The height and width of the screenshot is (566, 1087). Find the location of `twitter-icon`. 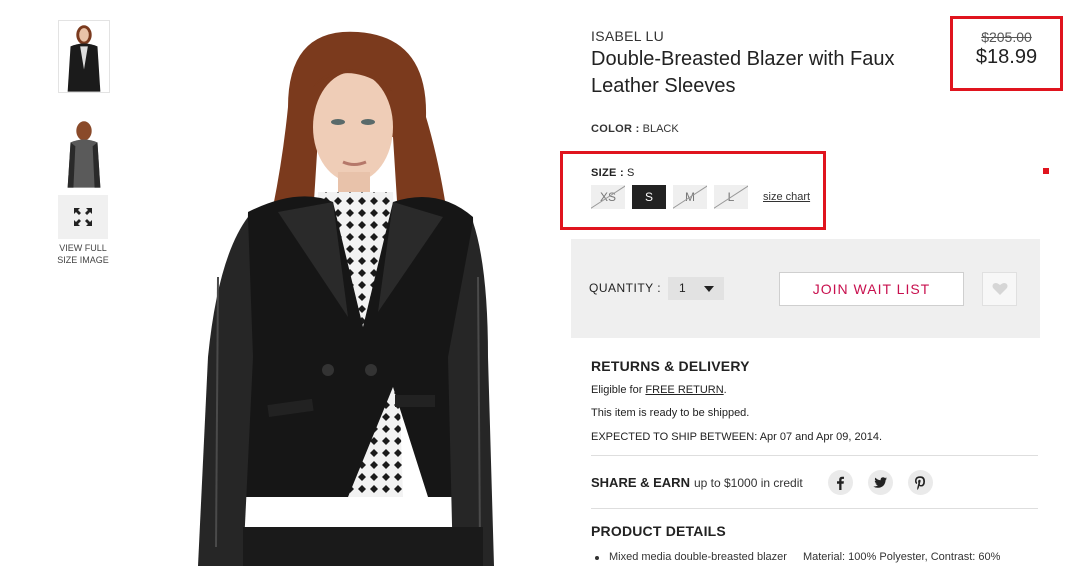

twitter-icon is located at coordinates (880, 482).